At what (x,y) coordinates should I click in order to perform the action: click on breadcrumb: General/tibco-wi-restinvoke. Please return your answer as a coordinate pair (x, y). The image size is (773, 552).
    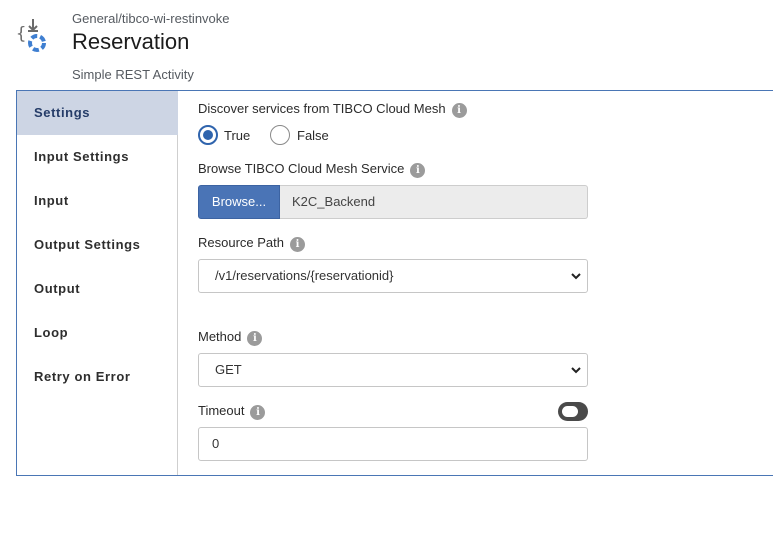
    Looking at the image, I should click on (151, 18).